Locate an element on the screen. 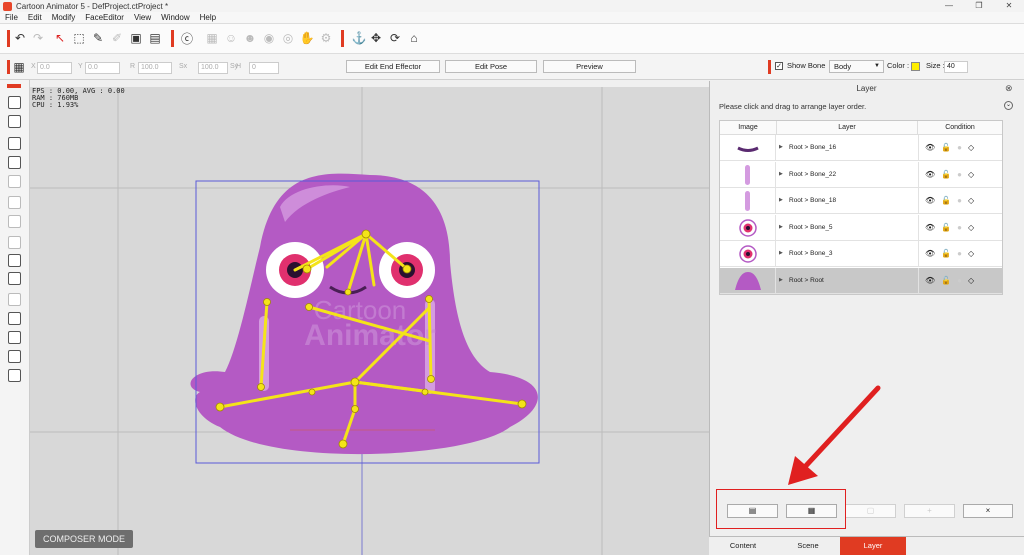 Image resolution: width=1024 pixels, height=555 pixels. grid-icon: ▦ is located at coordinates (19, 67).